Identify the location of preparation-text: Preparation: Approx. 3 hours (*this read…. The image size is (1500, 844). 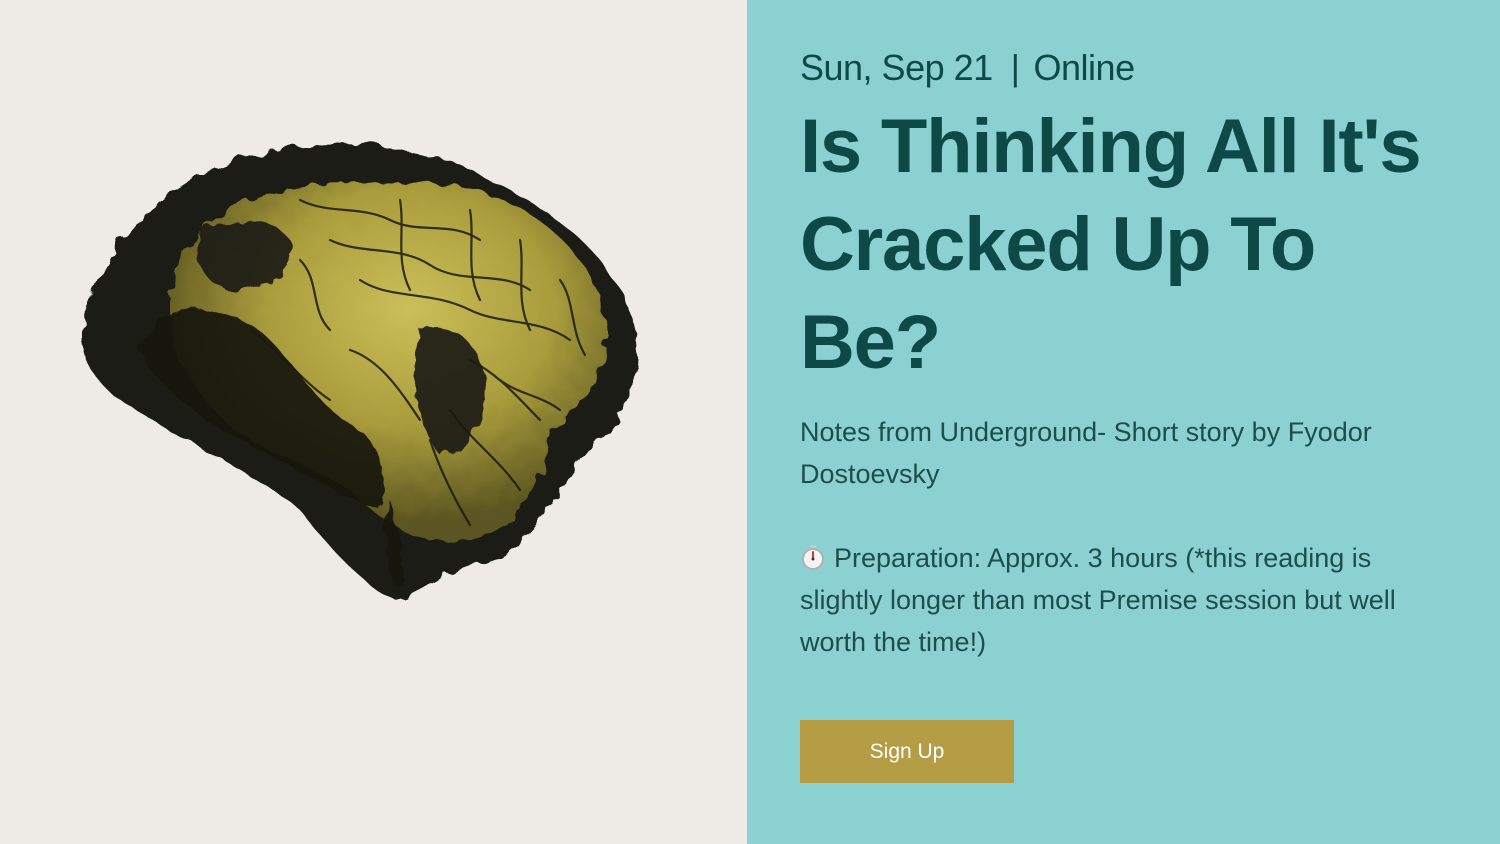
(1098, 600).